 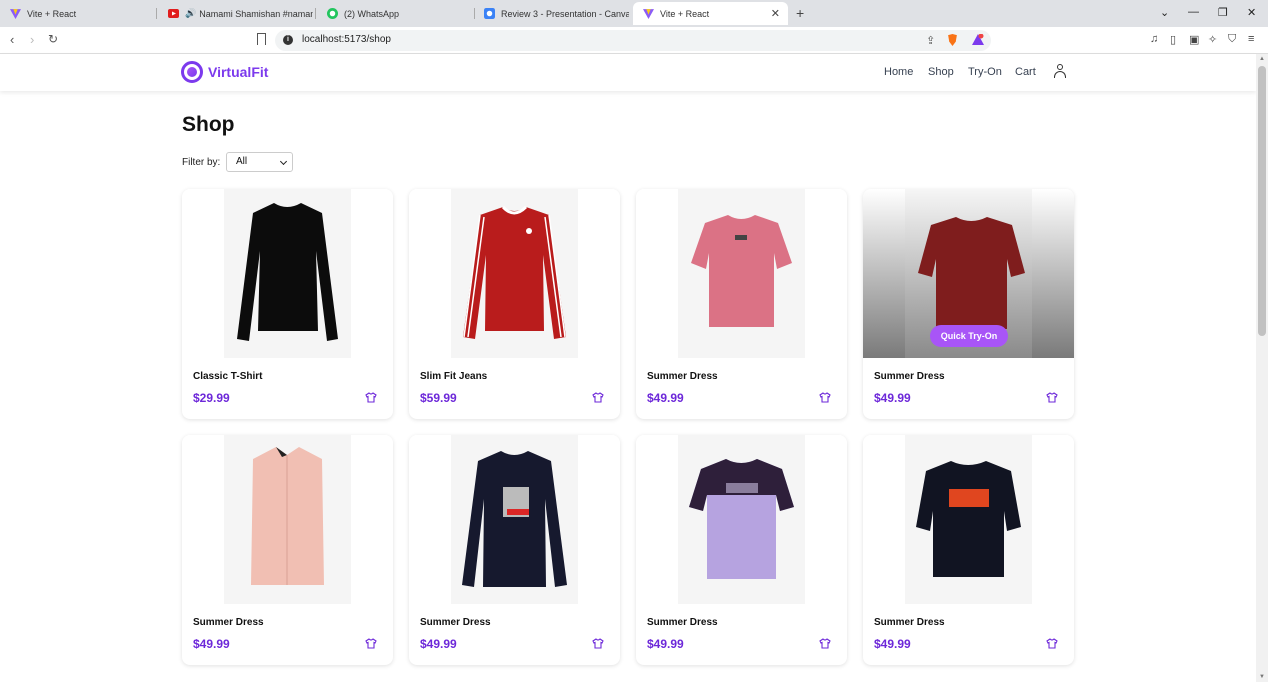 I want to click on product-card: Quick Try-On Summer Dress $49.99, so click(x=968, y=304).